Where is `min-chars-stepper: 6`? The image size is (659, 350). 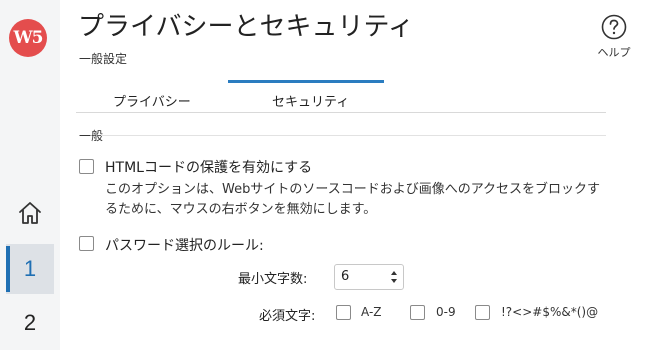
min-chars-stepper: 6 is located at coordinates (369, 277).